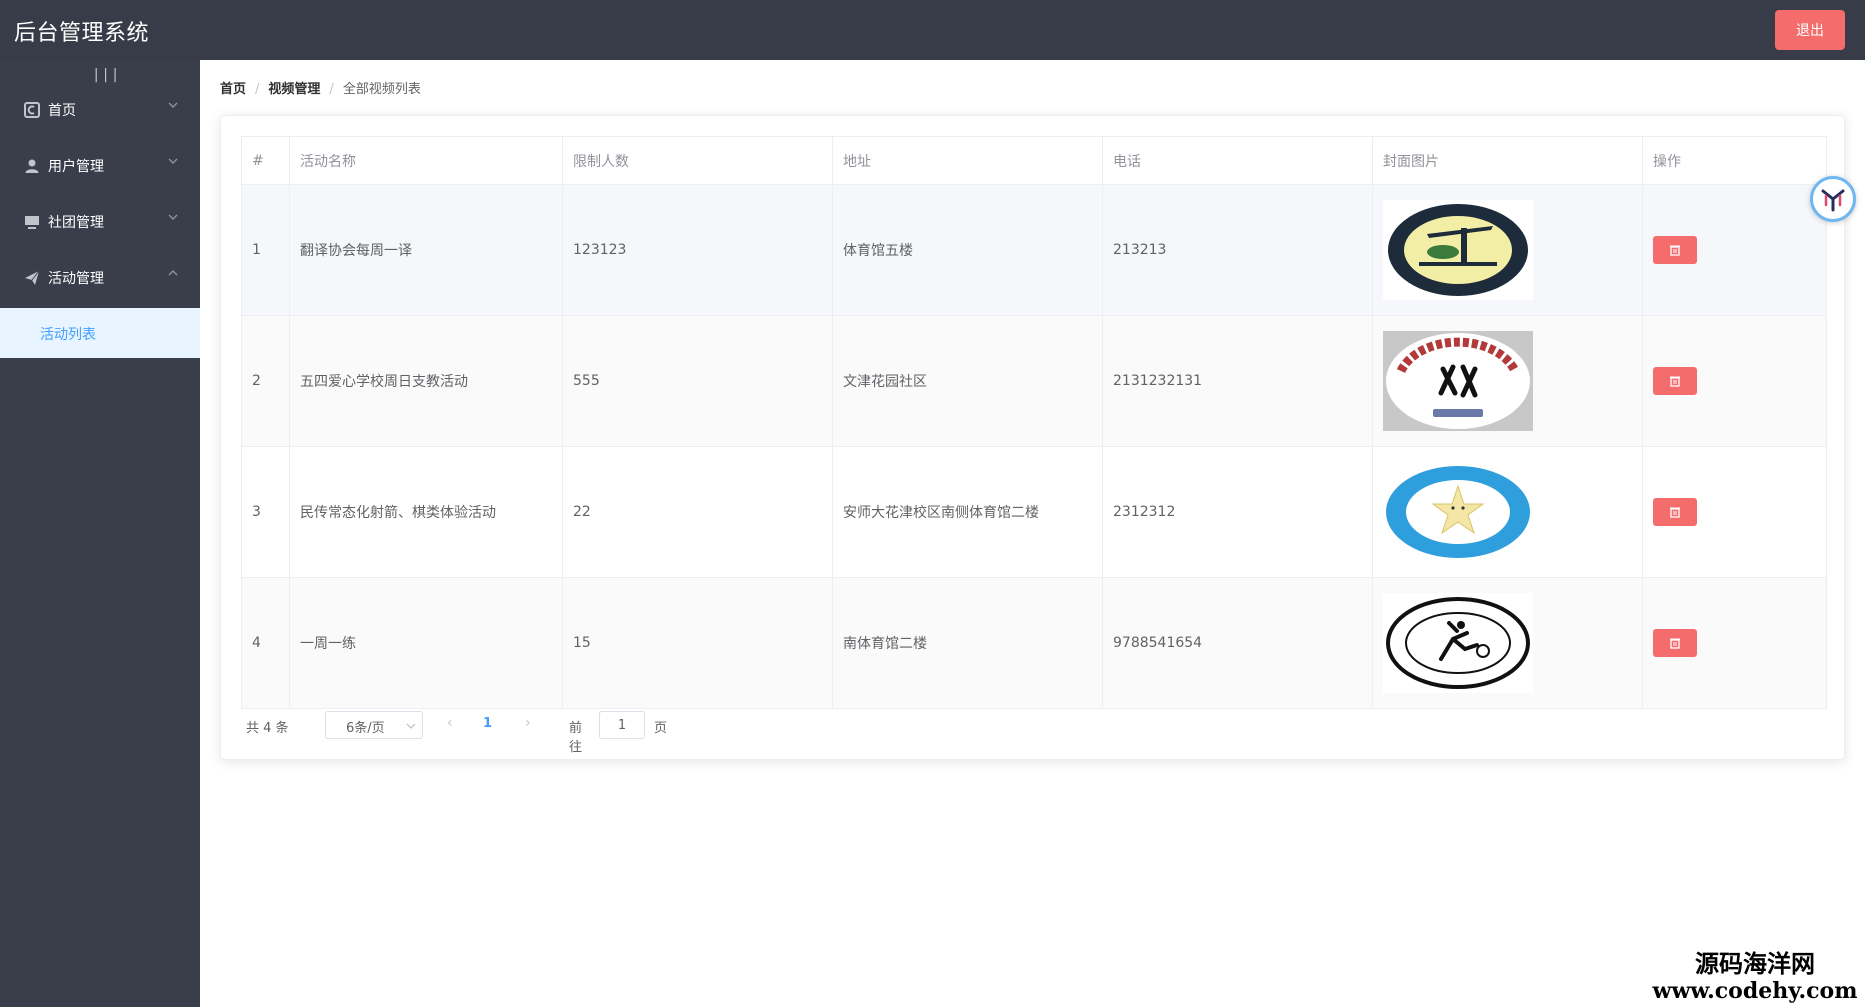 This screenshot has height=1007, width=1865. What do you see at coordinates (32, 166) in the screenshot?
I see `user-icon` at bounding box center [32, 166].